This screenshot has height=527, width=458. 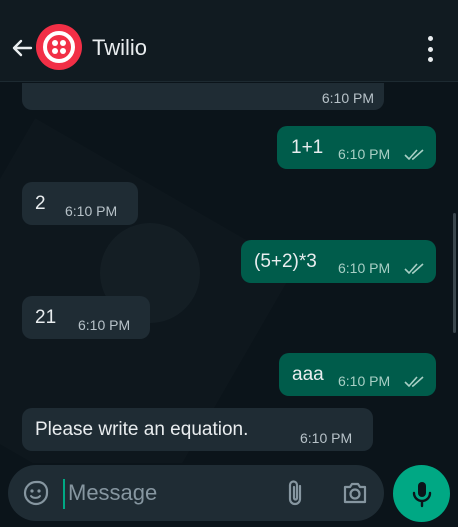 I want to click on message-bubble-outgoing: aaa 6:10 PM, so click(x=357, y=374).